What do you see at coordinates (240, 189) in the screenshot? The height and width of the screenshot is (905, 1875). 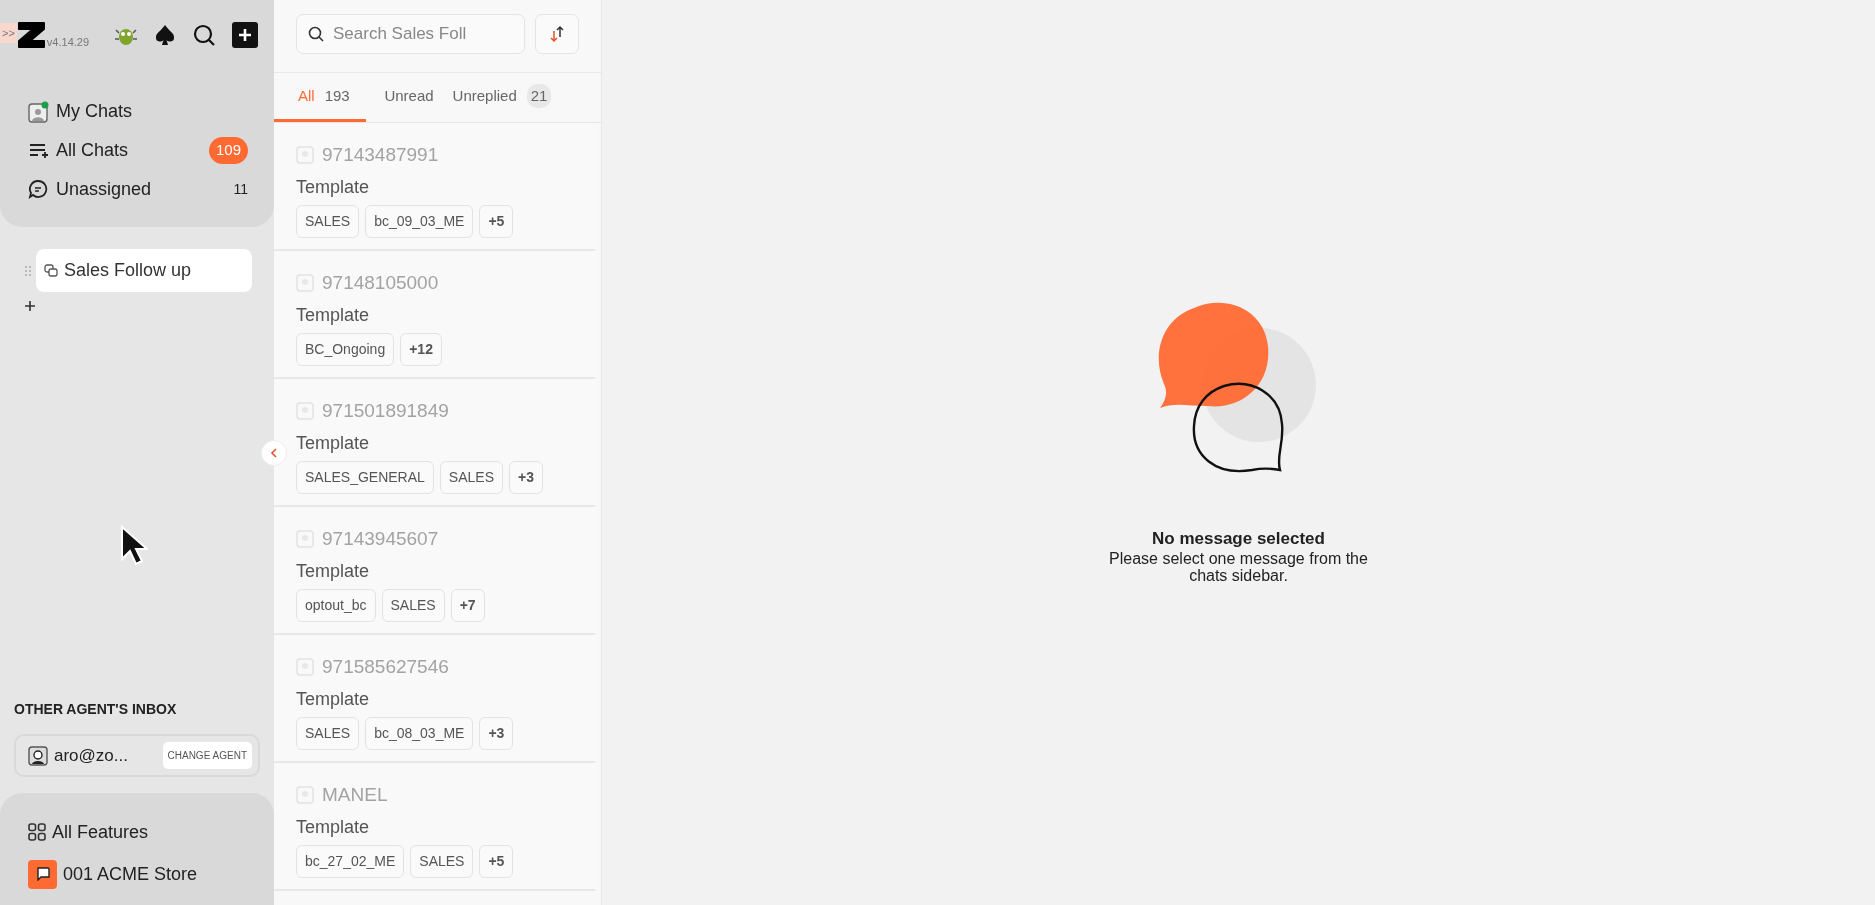 I see `count-label: 11` at bounding box center [240, 189].